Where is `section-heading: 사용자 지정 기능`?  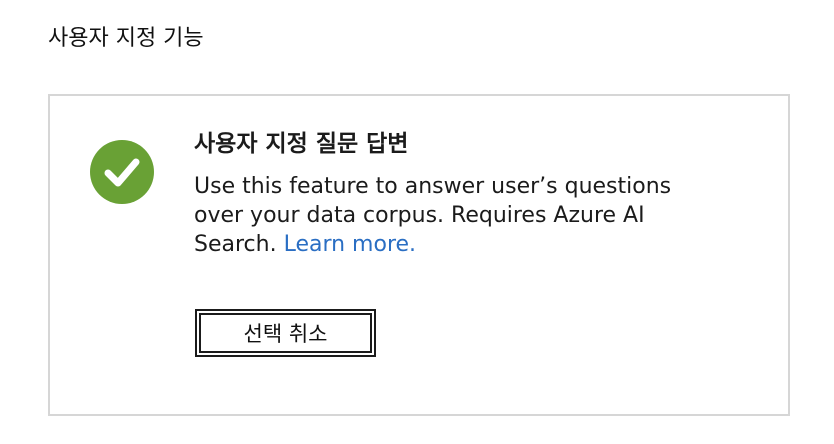
section-heading: 사용자 지정 기능 is located at coordinates (126, 38).